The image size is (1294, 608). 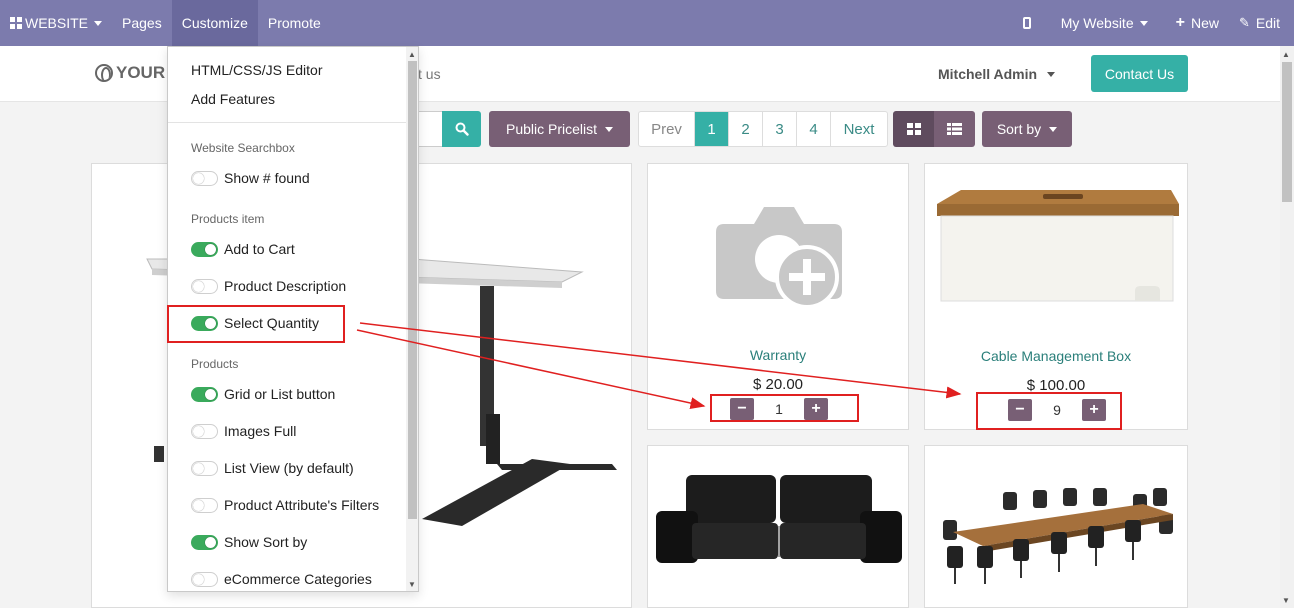 I want to click on black-sofa-image, so click(x=779, y=519).